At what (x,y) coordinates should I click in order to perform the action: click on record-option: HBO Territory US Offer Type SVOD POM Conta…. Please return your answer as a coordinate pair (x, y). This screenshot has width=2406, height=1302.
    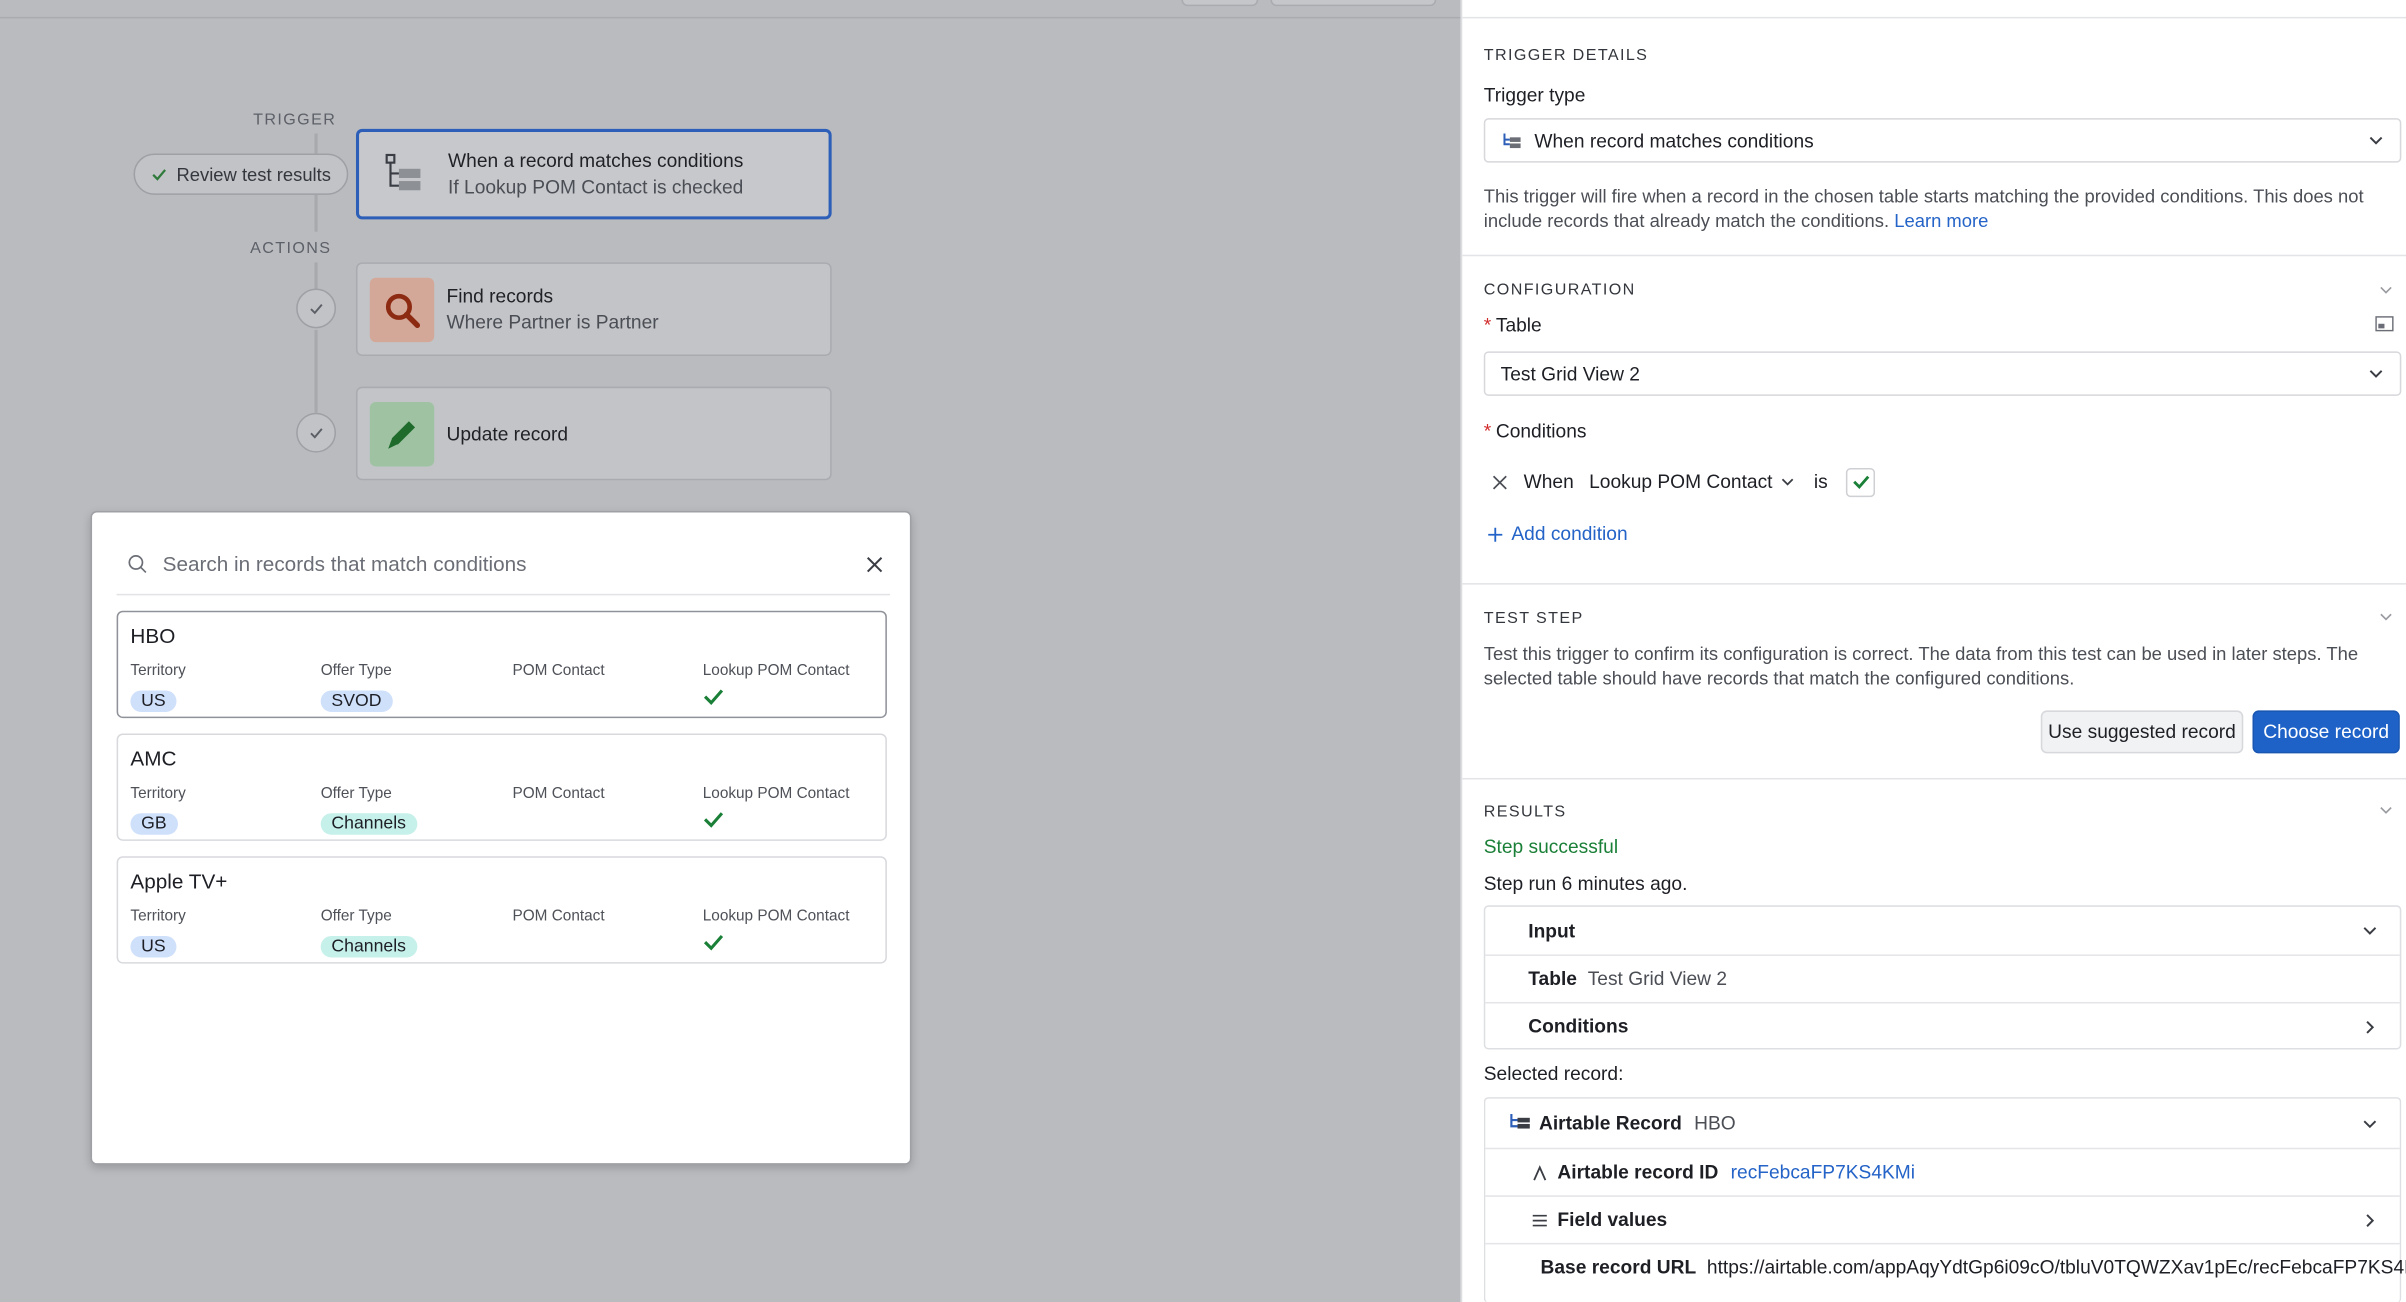
    Looking at the image, I should click on (501, 664).